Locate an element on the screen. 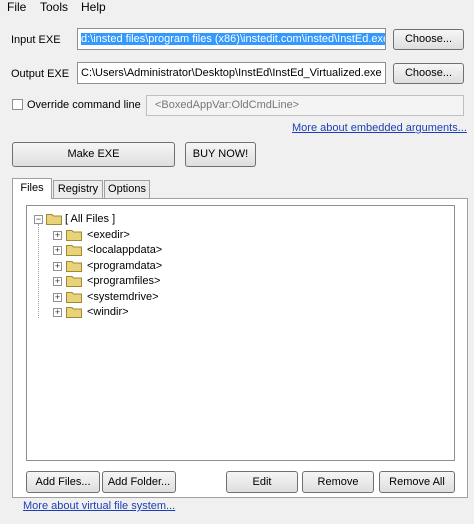 This screenshot has width=474, height=524. buy-now-button: BUY NOW! is located at coordinates (220, 154).